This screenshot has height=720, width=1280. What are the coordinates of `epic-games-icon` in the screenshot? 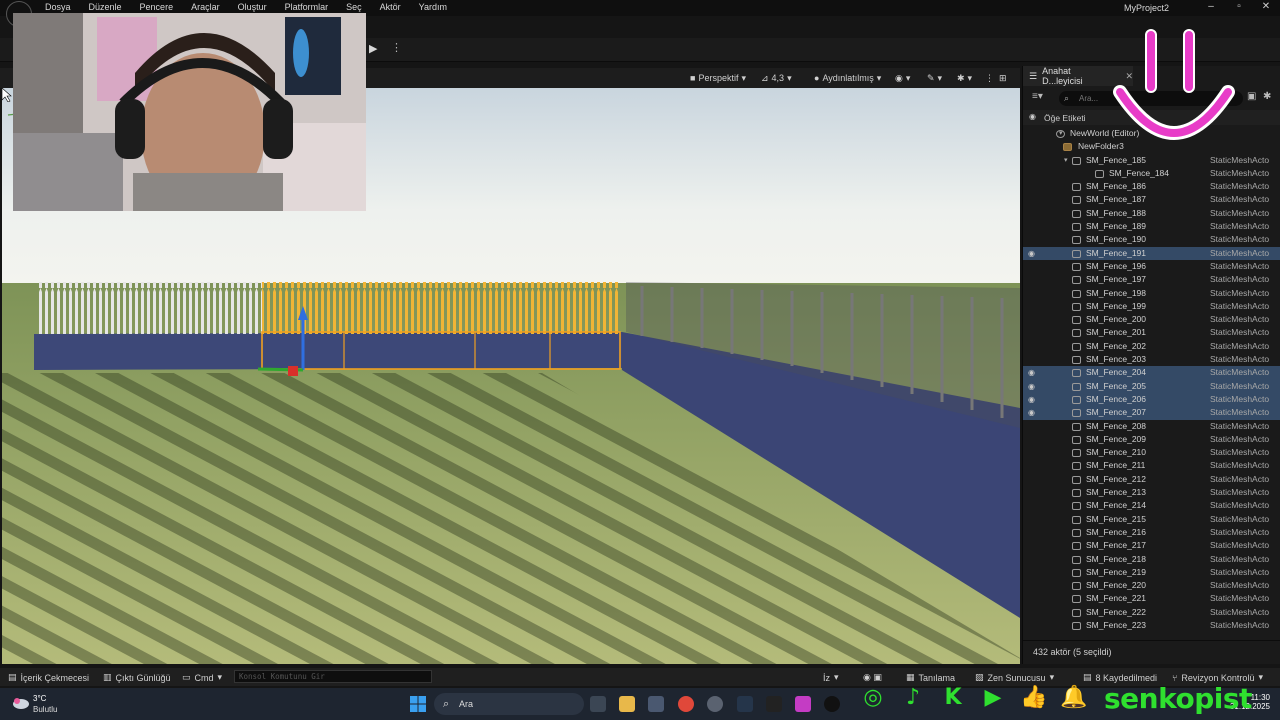 It's located at (774, 704).